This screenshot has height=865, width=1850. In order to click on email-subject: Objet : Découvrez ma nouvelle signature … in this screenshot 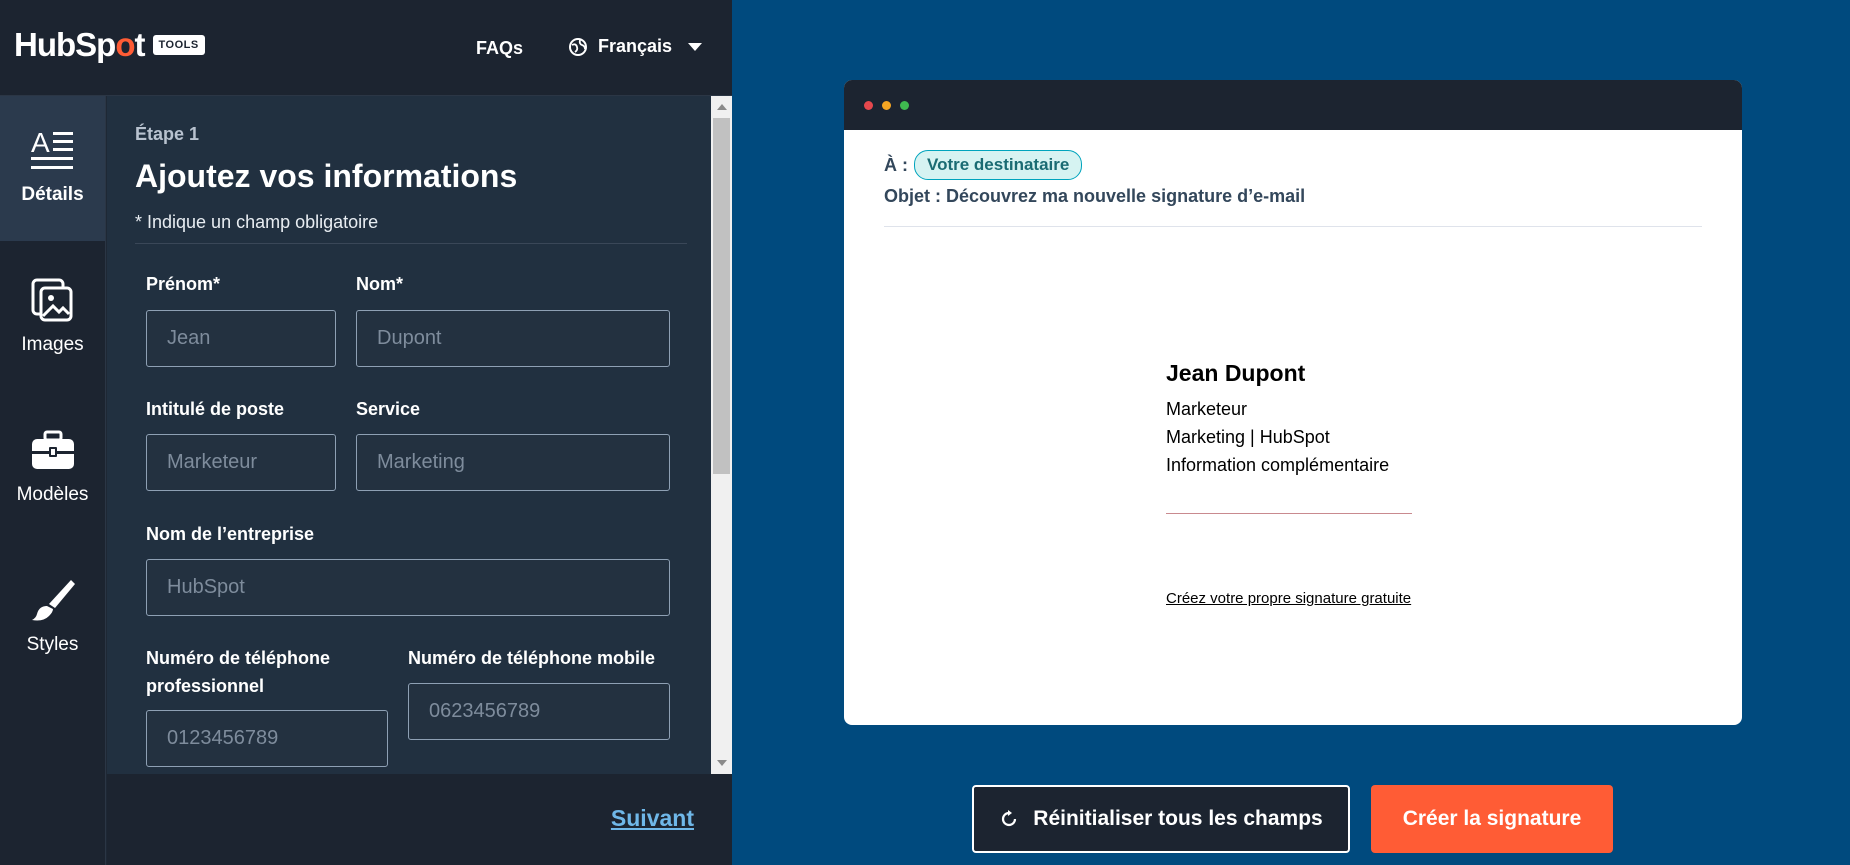, I will do `click(1095, 196)`.